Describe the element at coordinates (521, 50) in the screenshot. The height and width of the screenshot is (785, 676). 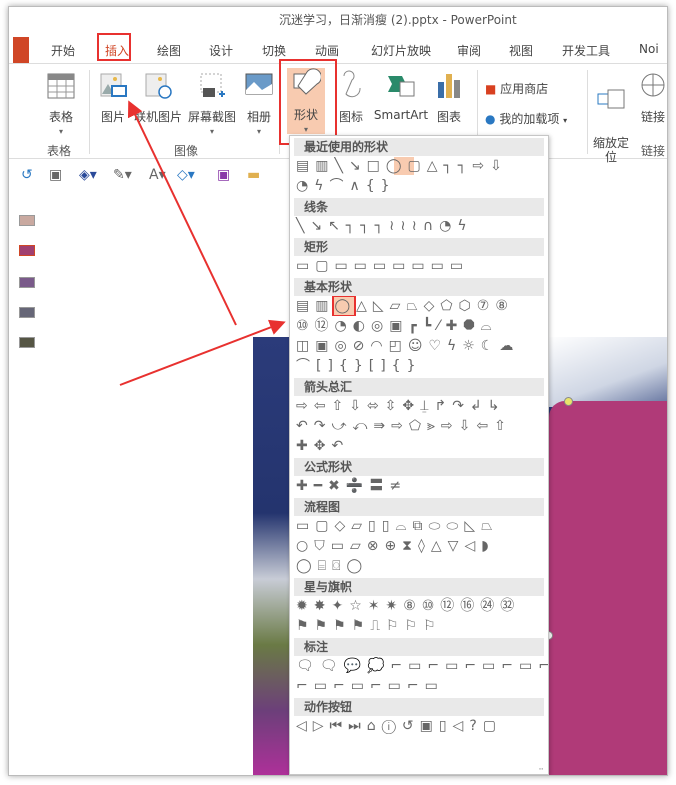
I see `tab-view: 视图` at that location.